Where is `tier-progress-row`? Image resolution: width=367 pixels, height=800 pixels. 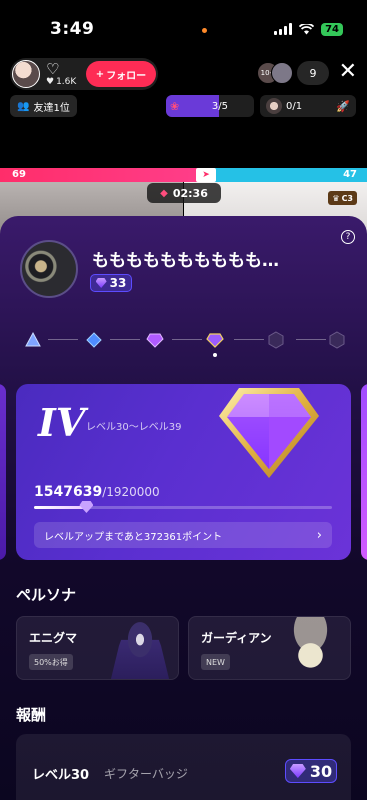
tier-progress-row is located at coordinates (186, 344).